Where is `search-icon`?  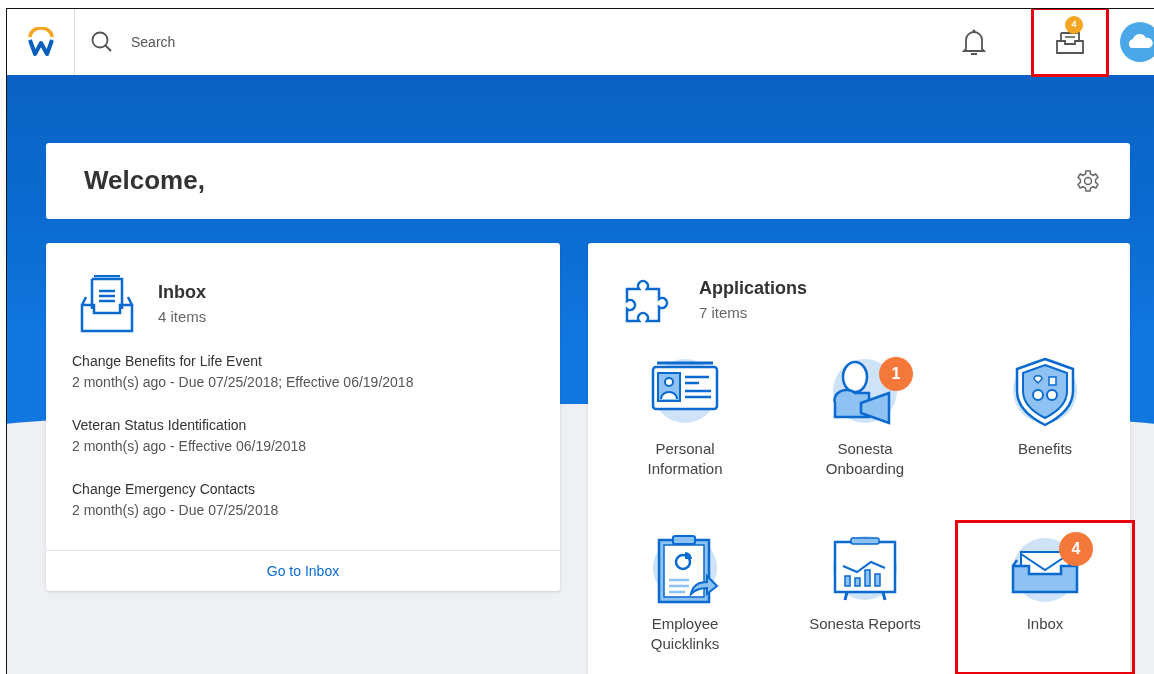 search-icon is located at coordinates (102, 42).